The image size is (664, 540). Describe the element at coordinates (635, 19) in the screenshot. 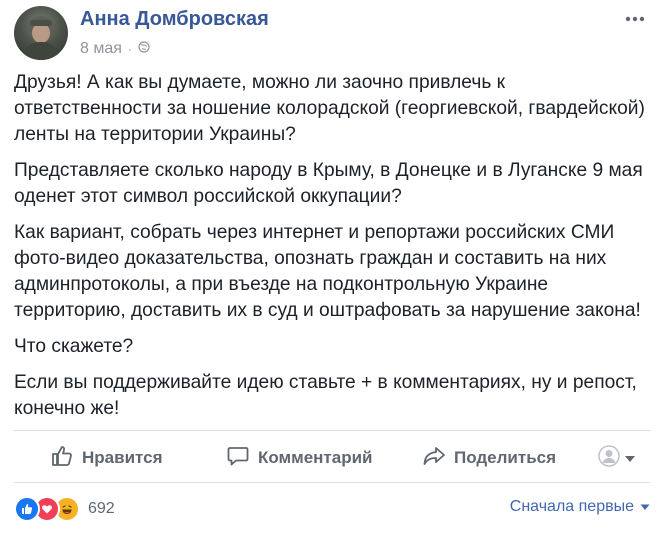

I see `more-options-icon` at that location.